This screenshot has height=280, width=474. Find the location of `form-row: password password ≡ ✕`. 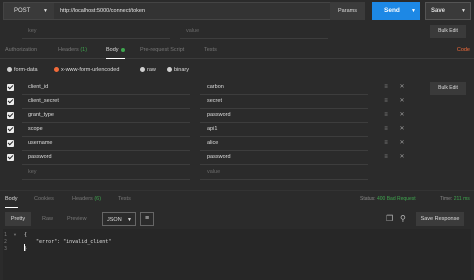

form-row: password password ≡ ✕ is located at coordinates (237, 158).